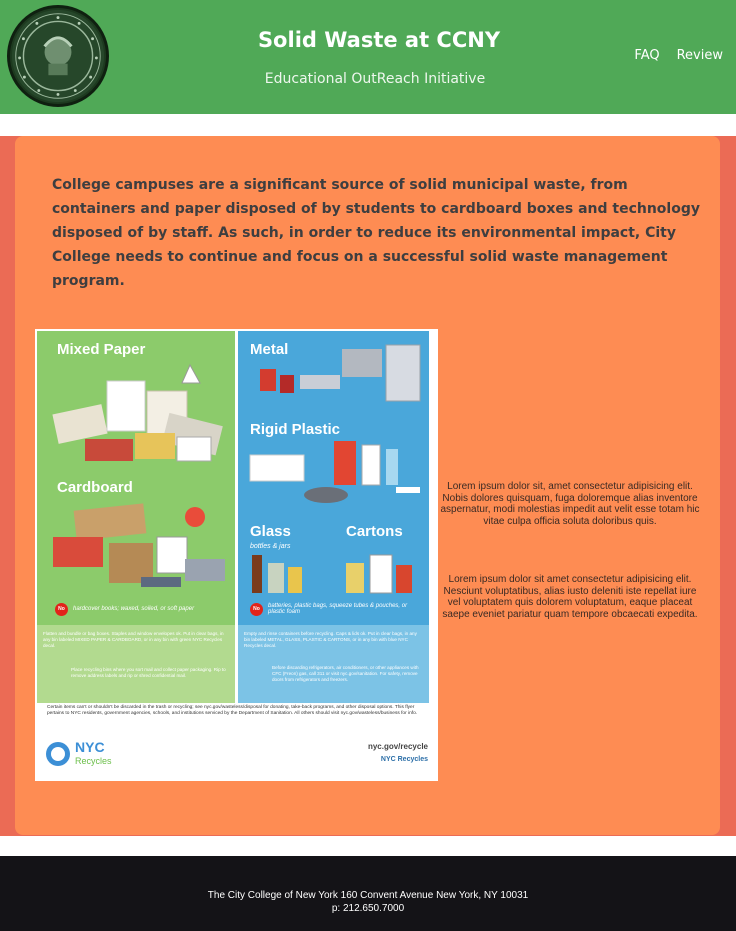 This screenshot has height=931, width=736. Describe the element at coordinates (700, 55) in the screenshot. I see `nav-link-review: Review` at that location.